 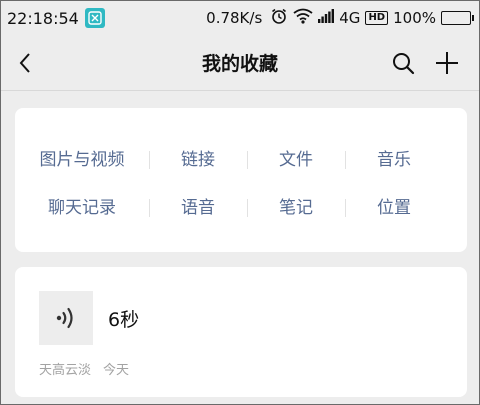 What do you see at coordinates (234, 18) in the screenshot?
I see `network-speed: 0.78K/s` at bounding box center [234, 18].